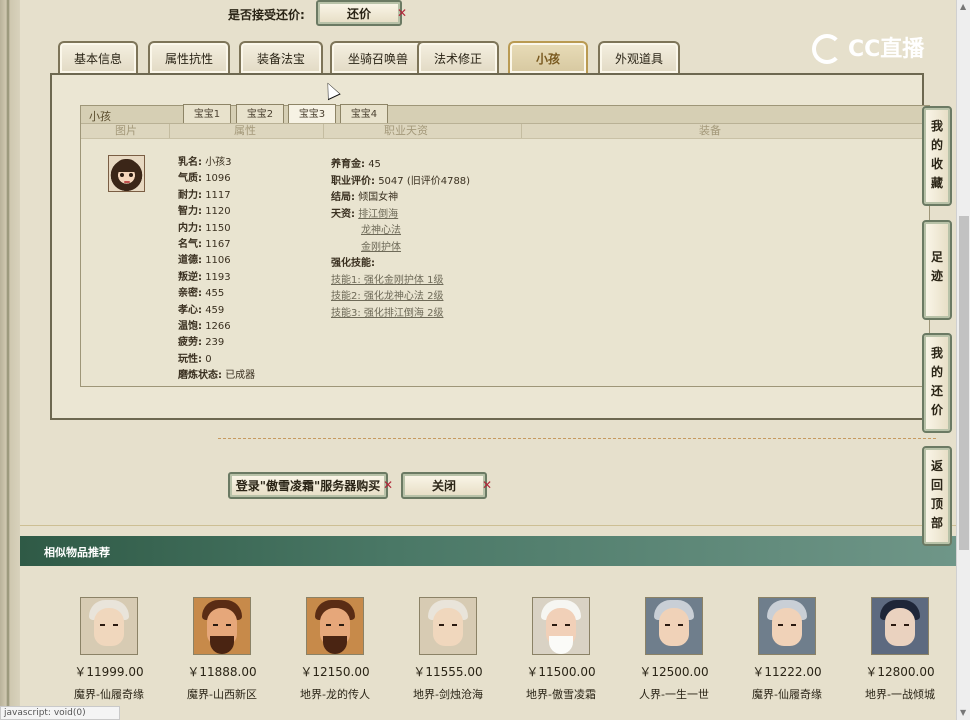  What do you see at coordinates (963, 6) in the screenshot?
I see `scroll-up-icon: ▲` at bounding box center [963, 6].